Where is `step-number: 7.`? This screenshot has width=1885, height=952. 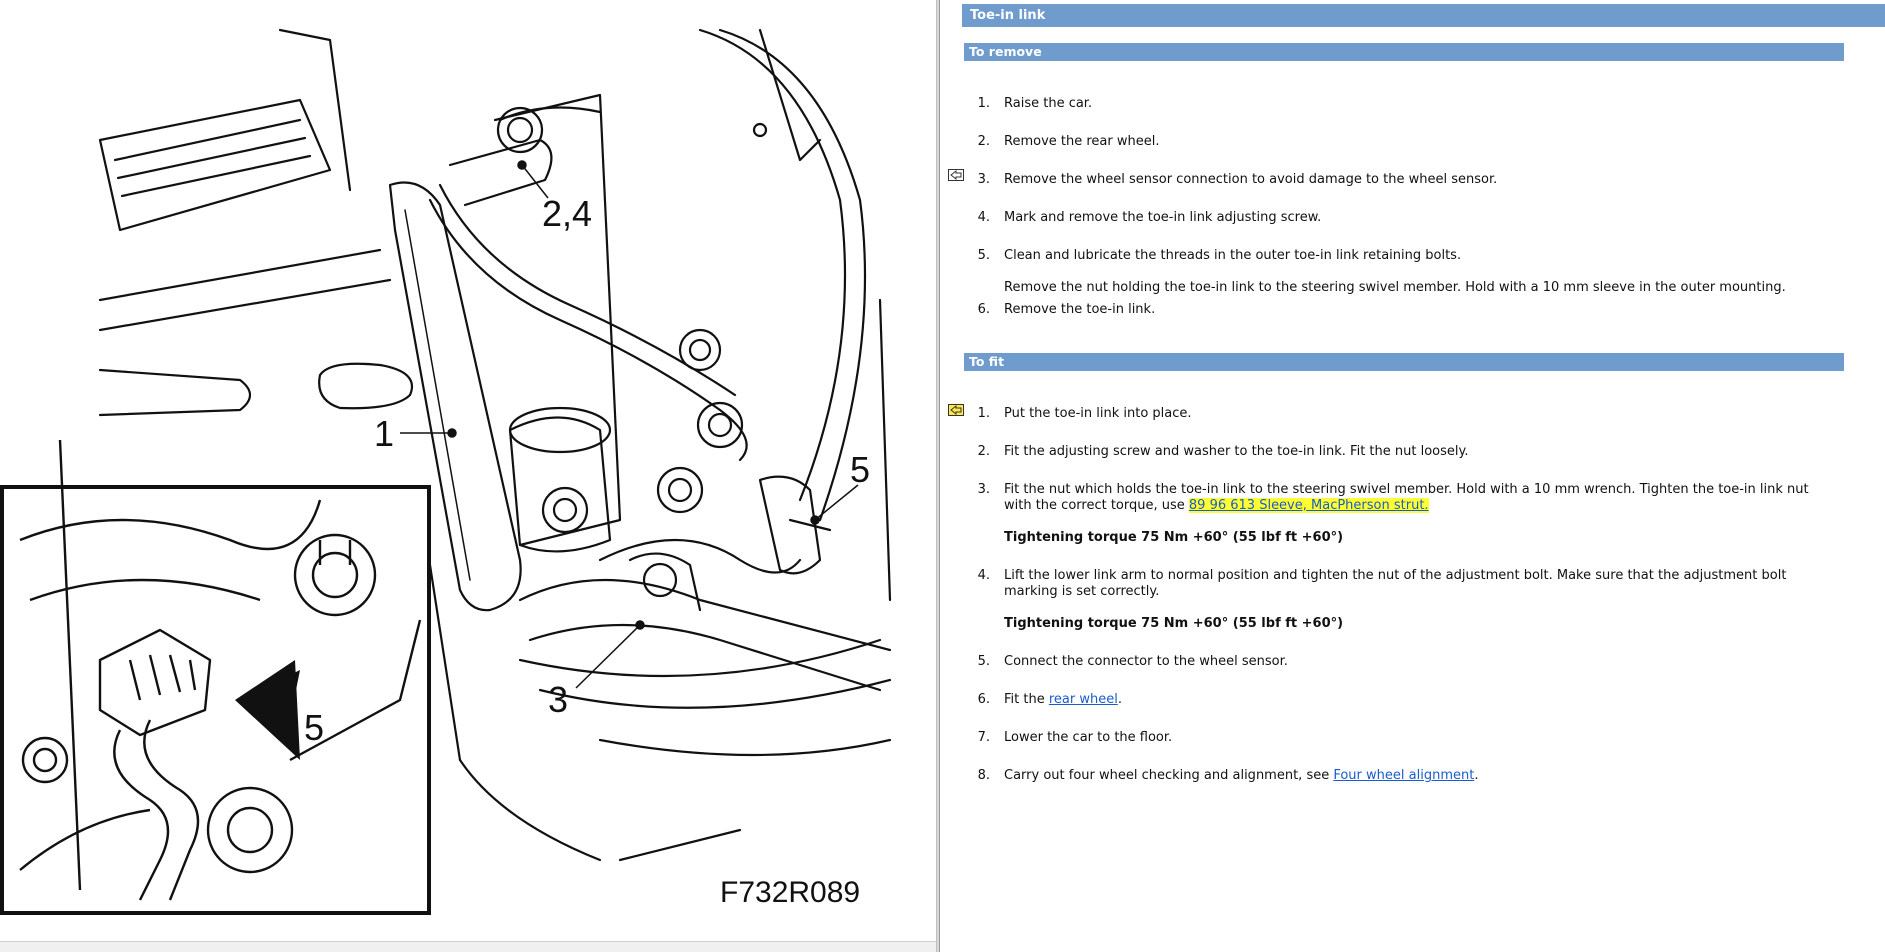
step-number: 7. is located at coordinates (983, 737).